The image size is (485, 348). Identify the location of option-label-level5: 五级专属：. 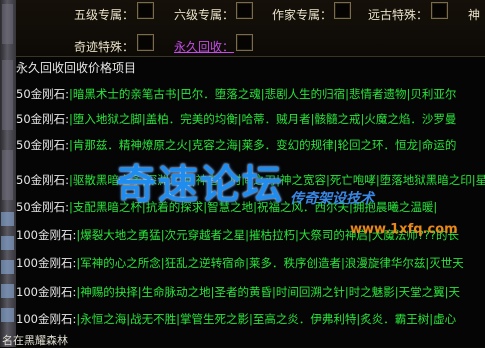
(104, 15).